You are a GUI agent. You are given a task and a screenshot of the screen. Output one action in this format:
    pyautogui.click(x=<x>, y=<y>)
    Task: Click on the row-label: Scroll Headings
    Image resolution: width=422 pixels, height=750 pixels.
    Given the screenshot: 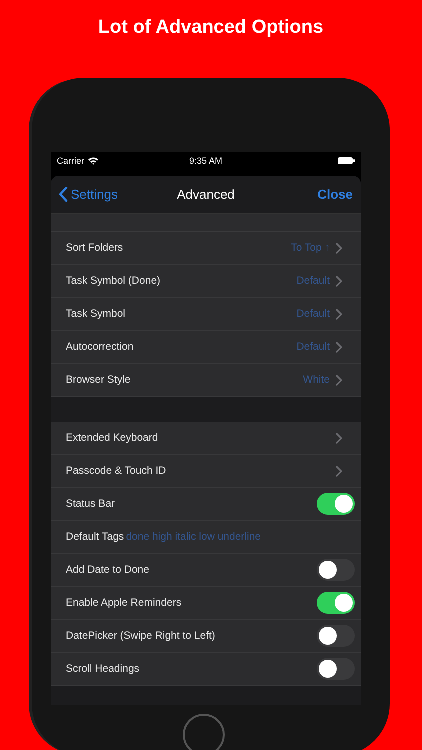 What is the action you would take?
    pyautogui.click(x=103, y=669)
    